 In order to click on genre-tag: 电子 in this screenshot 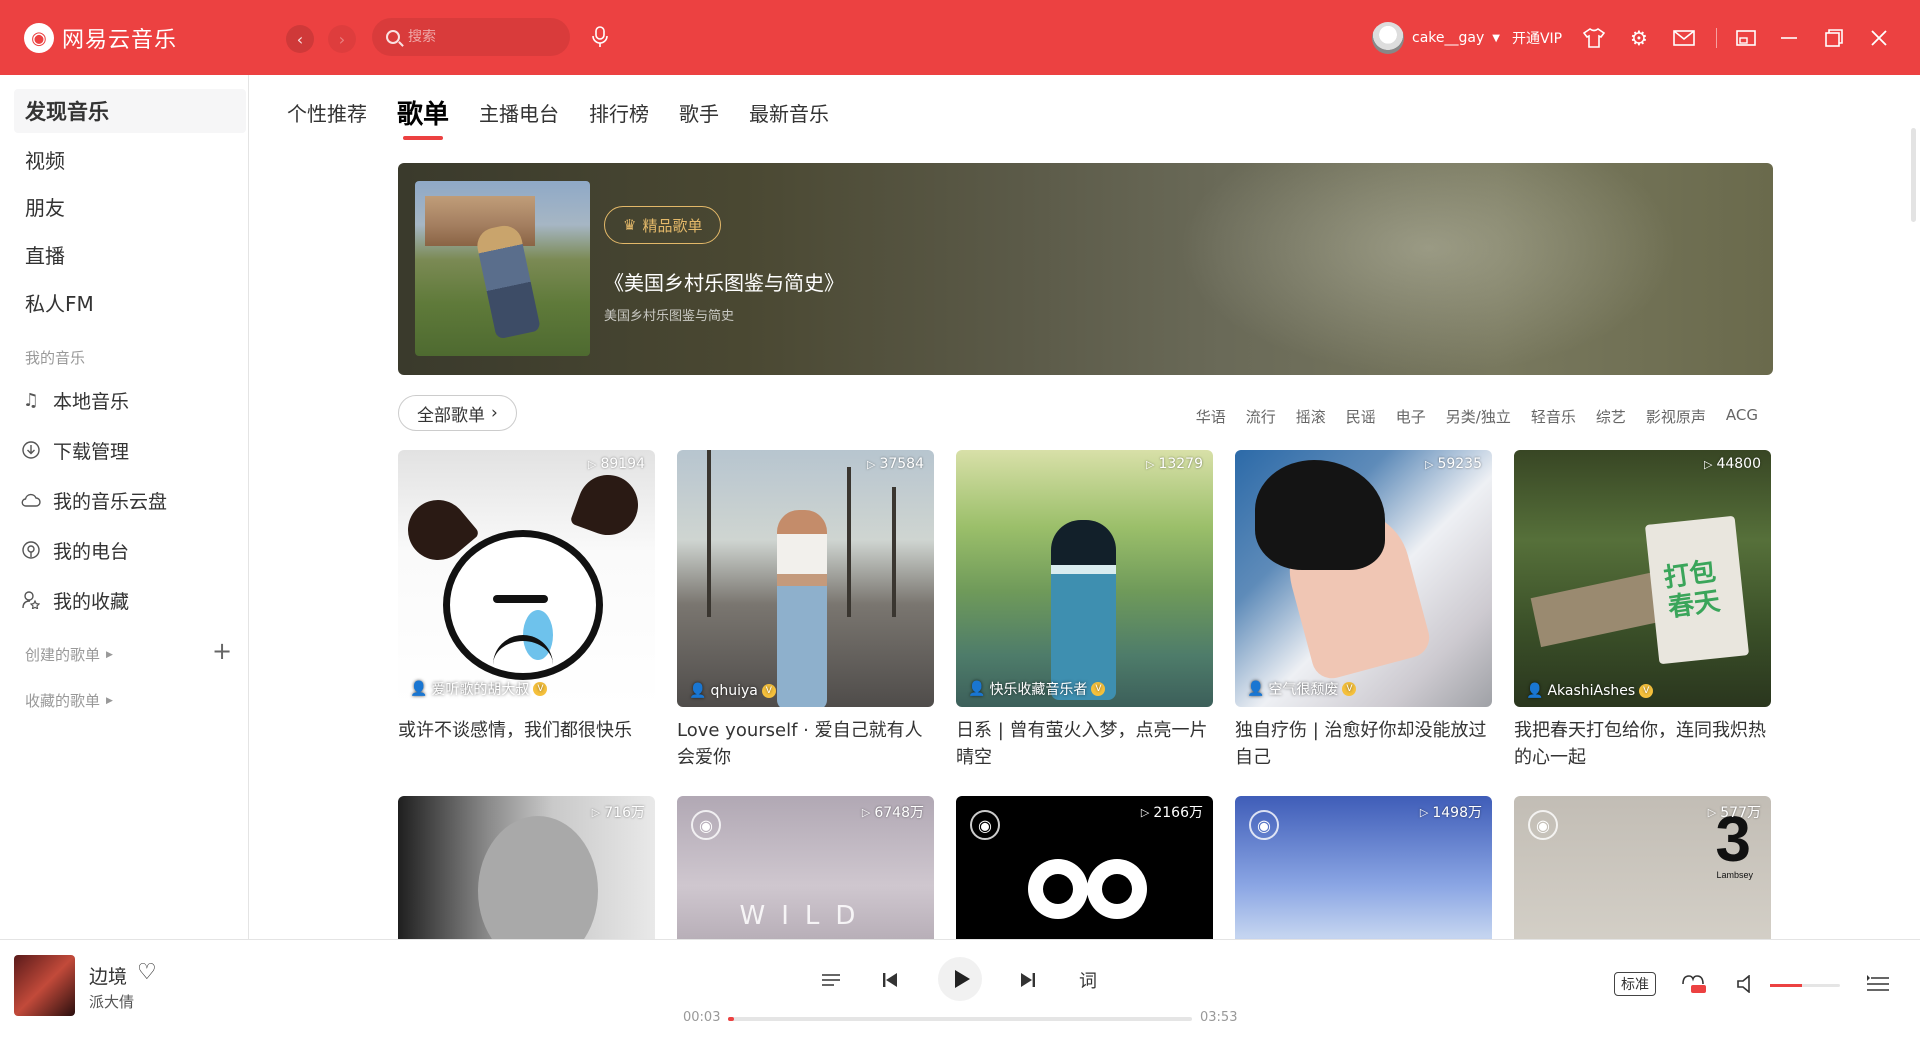, I will do `click(1411, 416)`.